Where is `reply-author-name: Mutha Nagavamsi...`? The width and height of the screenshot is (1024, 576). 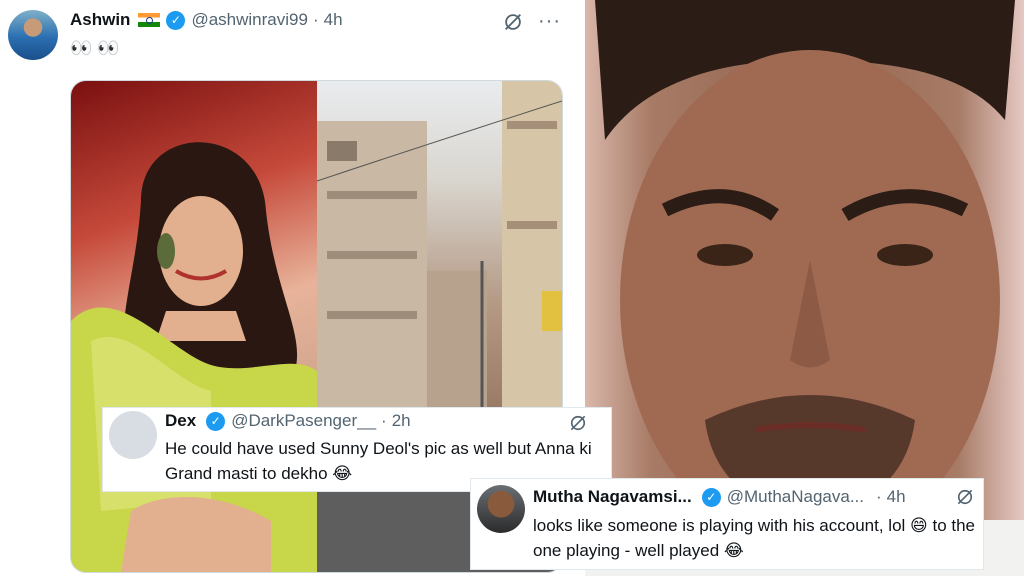 reply-author-name: Mutha Nagavamsi... is located at coordinates (612, 497).